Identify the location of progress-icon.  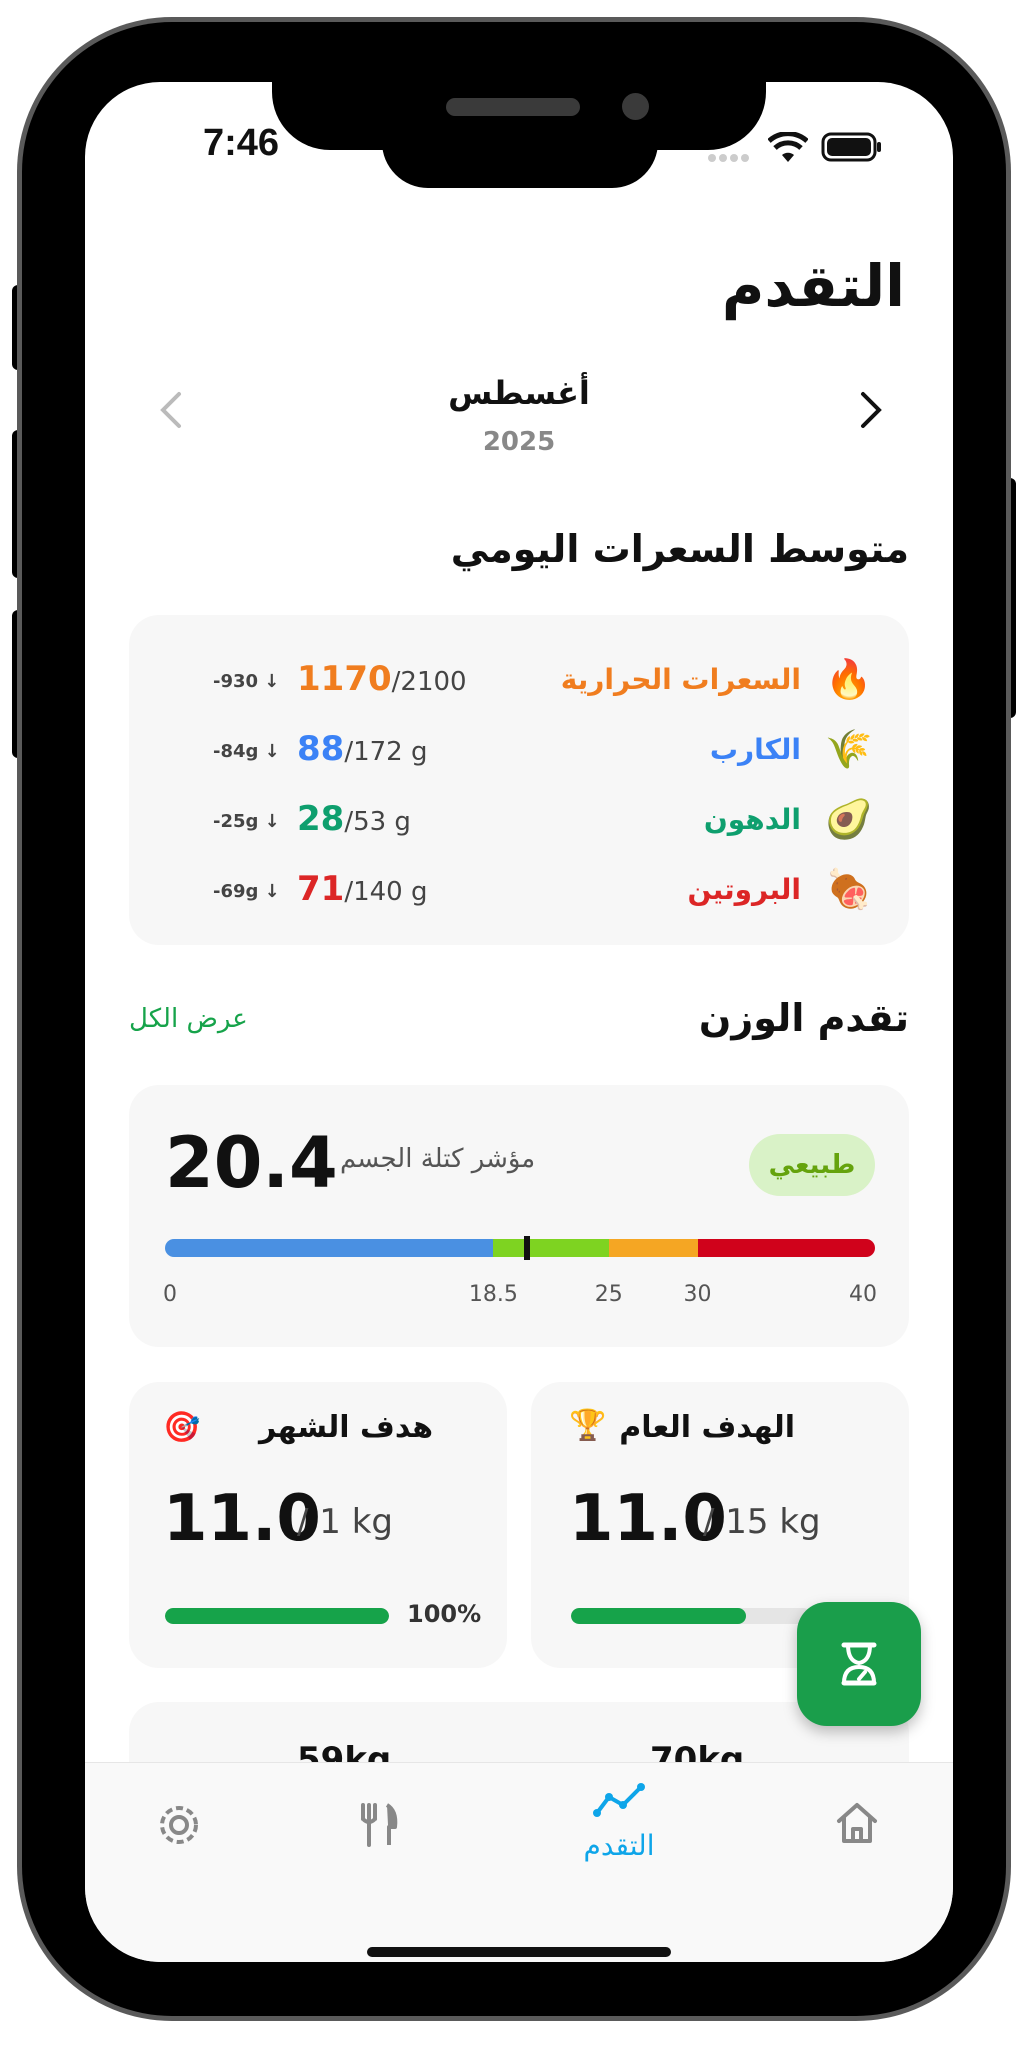
(619, 1803).